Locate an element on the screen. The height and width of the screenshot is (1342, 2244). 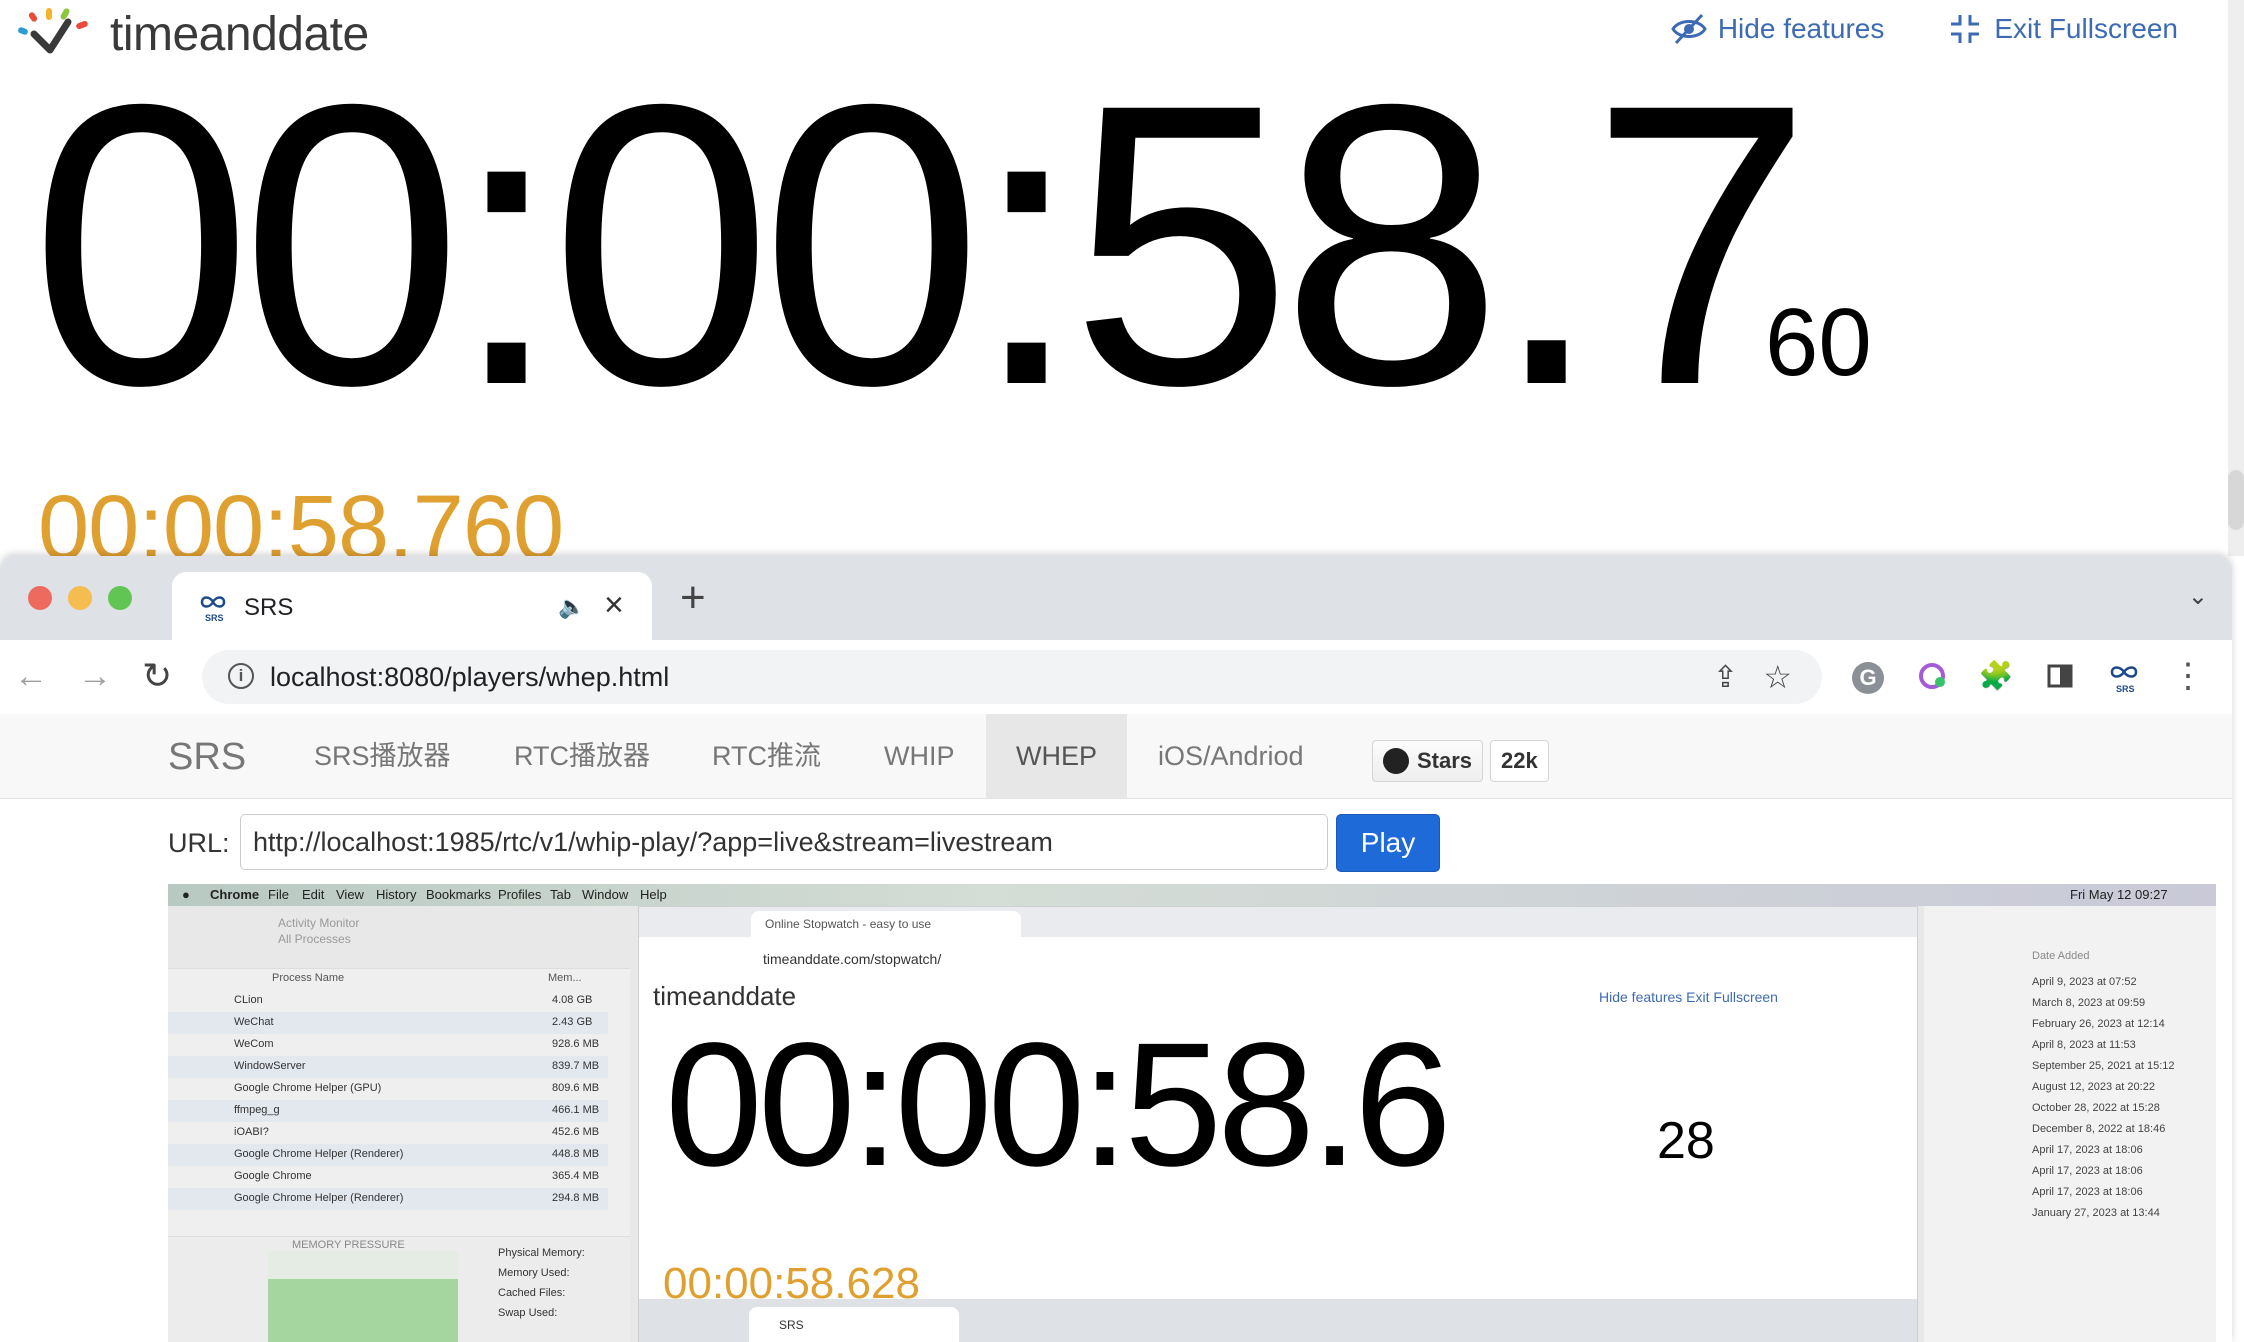
color-extension-icon is located at coordinates (1932, 676).